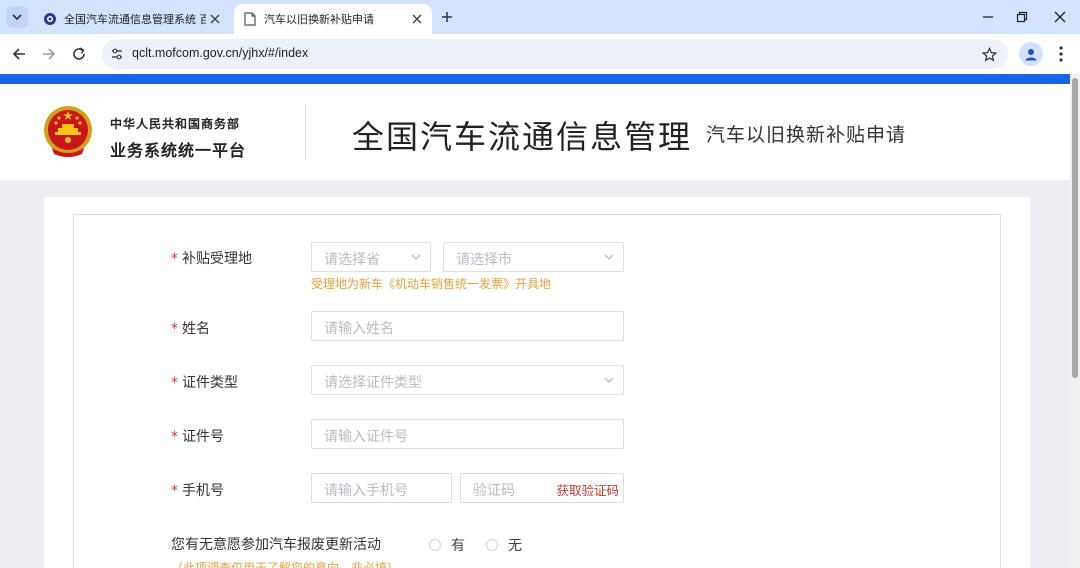 Image resolution: width=1080 pixels, height=568 pixels. Describe the element at coordinates (447, 545) in the screenshot. I see `radio-option-yes: 有` at that location.